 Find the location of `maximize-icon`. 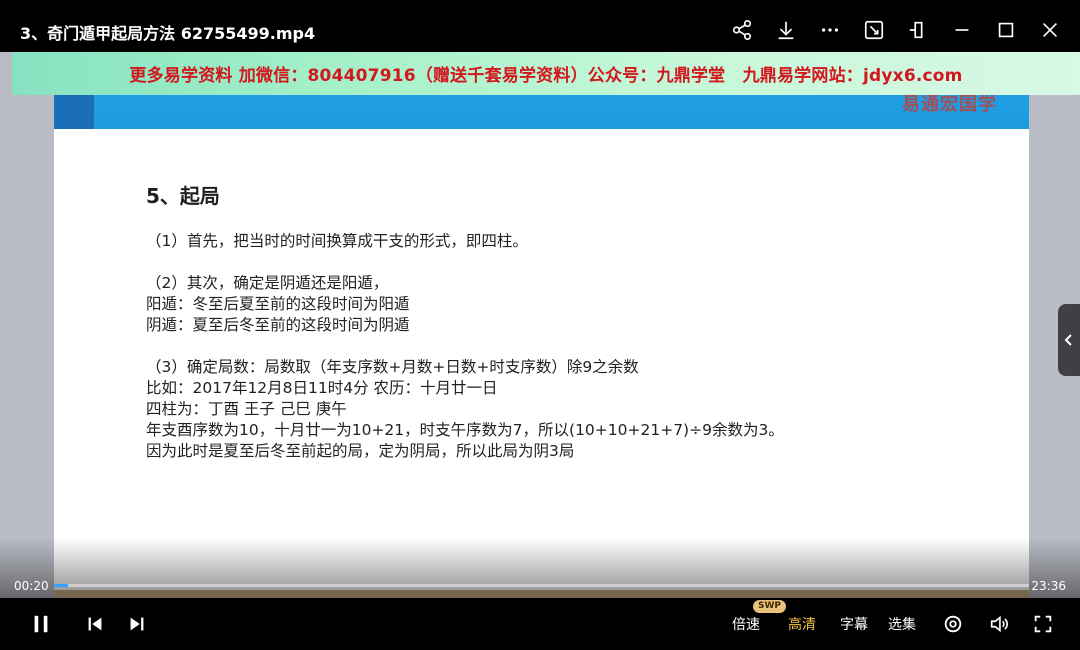

maximize-icon is located at coordinates (1006, 30).